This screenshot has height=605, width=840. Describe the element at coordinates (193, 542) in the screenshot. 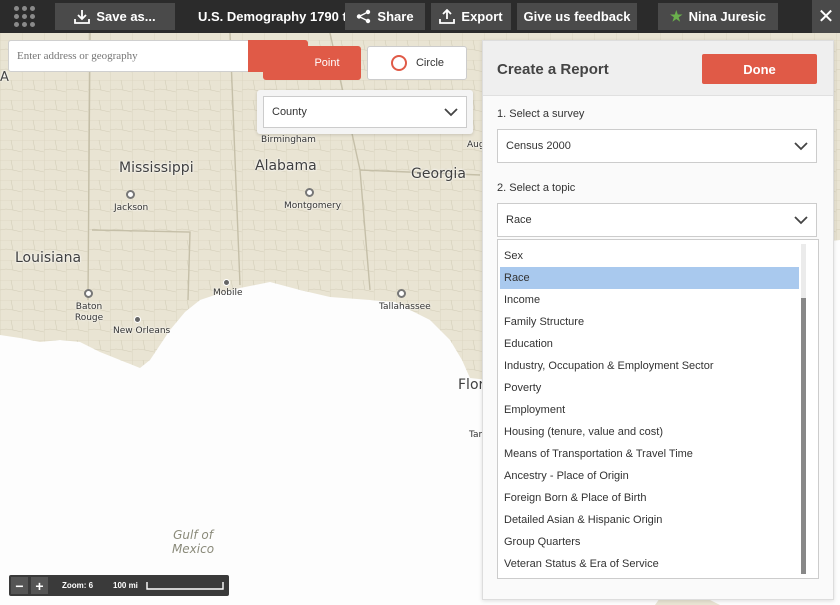

I see `water-label-gulf-of-mexico: Gulf of Mexico` at that location.